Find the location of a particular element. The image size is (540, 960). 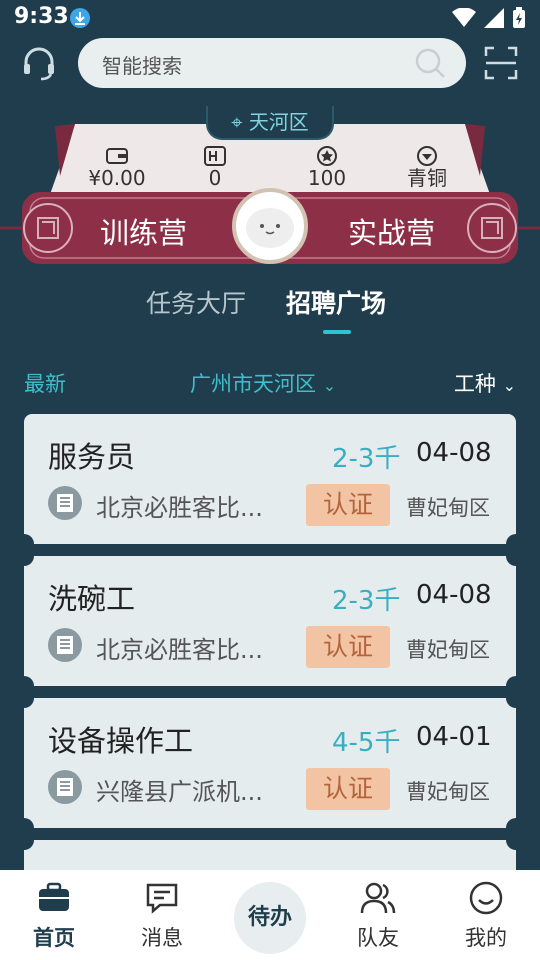

area-filter: 广州市天河区 ⌄ is located at coordinates (263, 383).